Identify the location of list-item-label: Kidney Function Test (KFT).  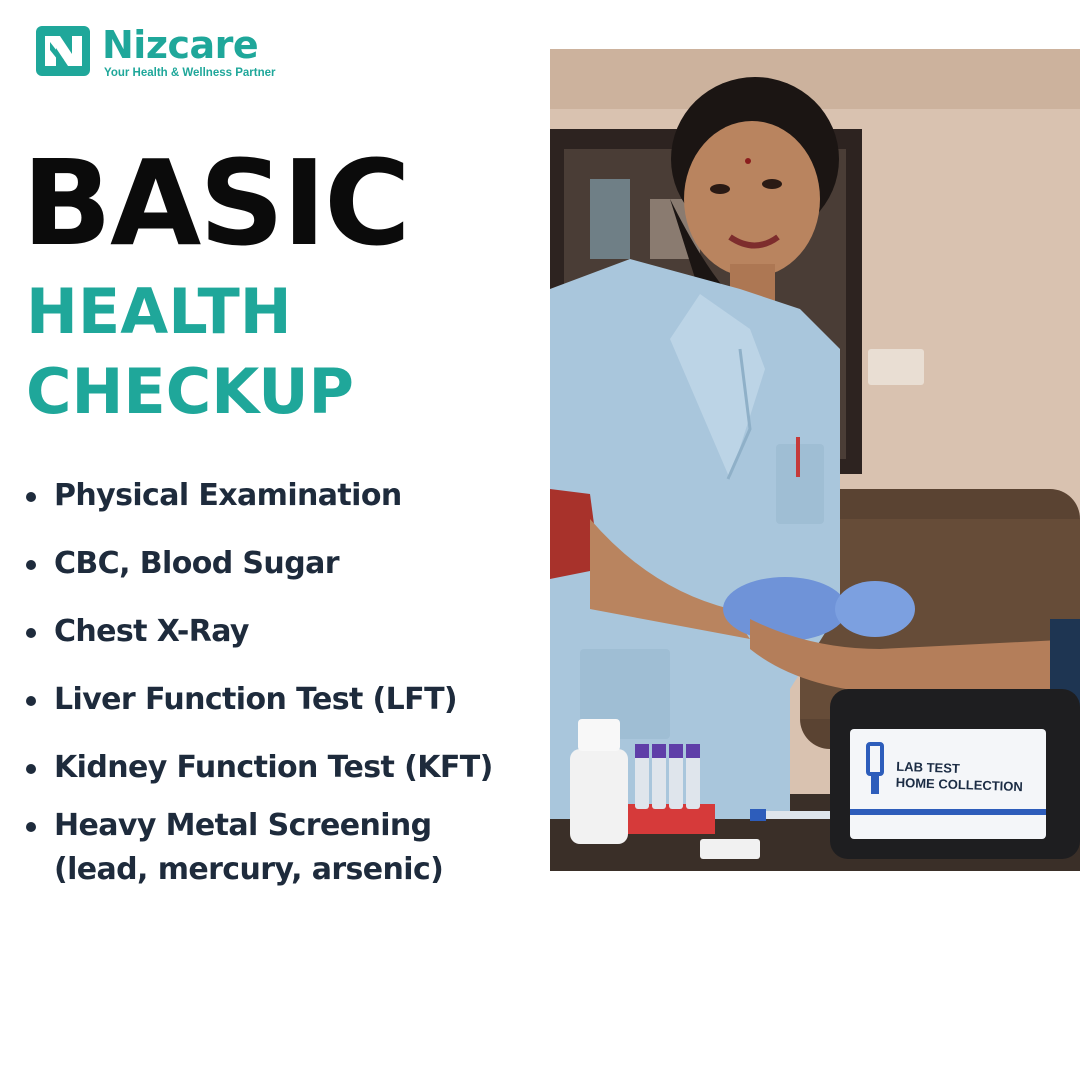
(273, 767).